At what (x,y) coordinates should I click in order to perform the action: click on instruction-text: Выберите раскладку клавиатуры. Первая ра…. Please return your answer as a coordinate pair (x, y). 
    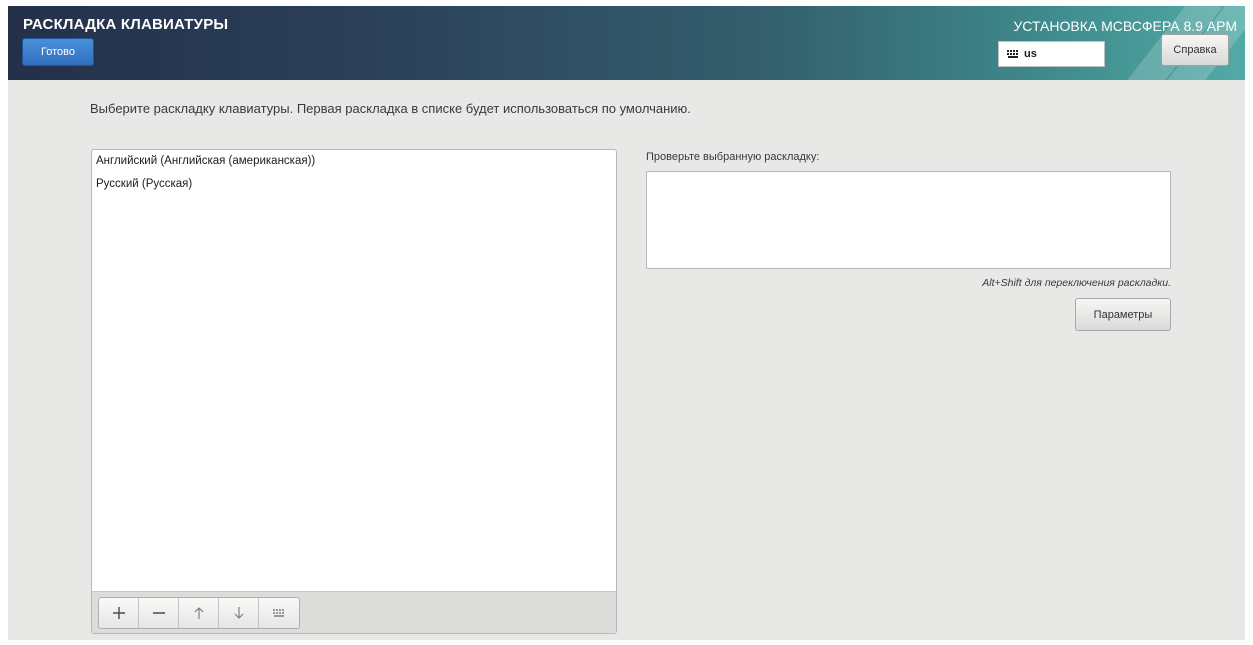
    Looking at the image, I should click on (390, 108).